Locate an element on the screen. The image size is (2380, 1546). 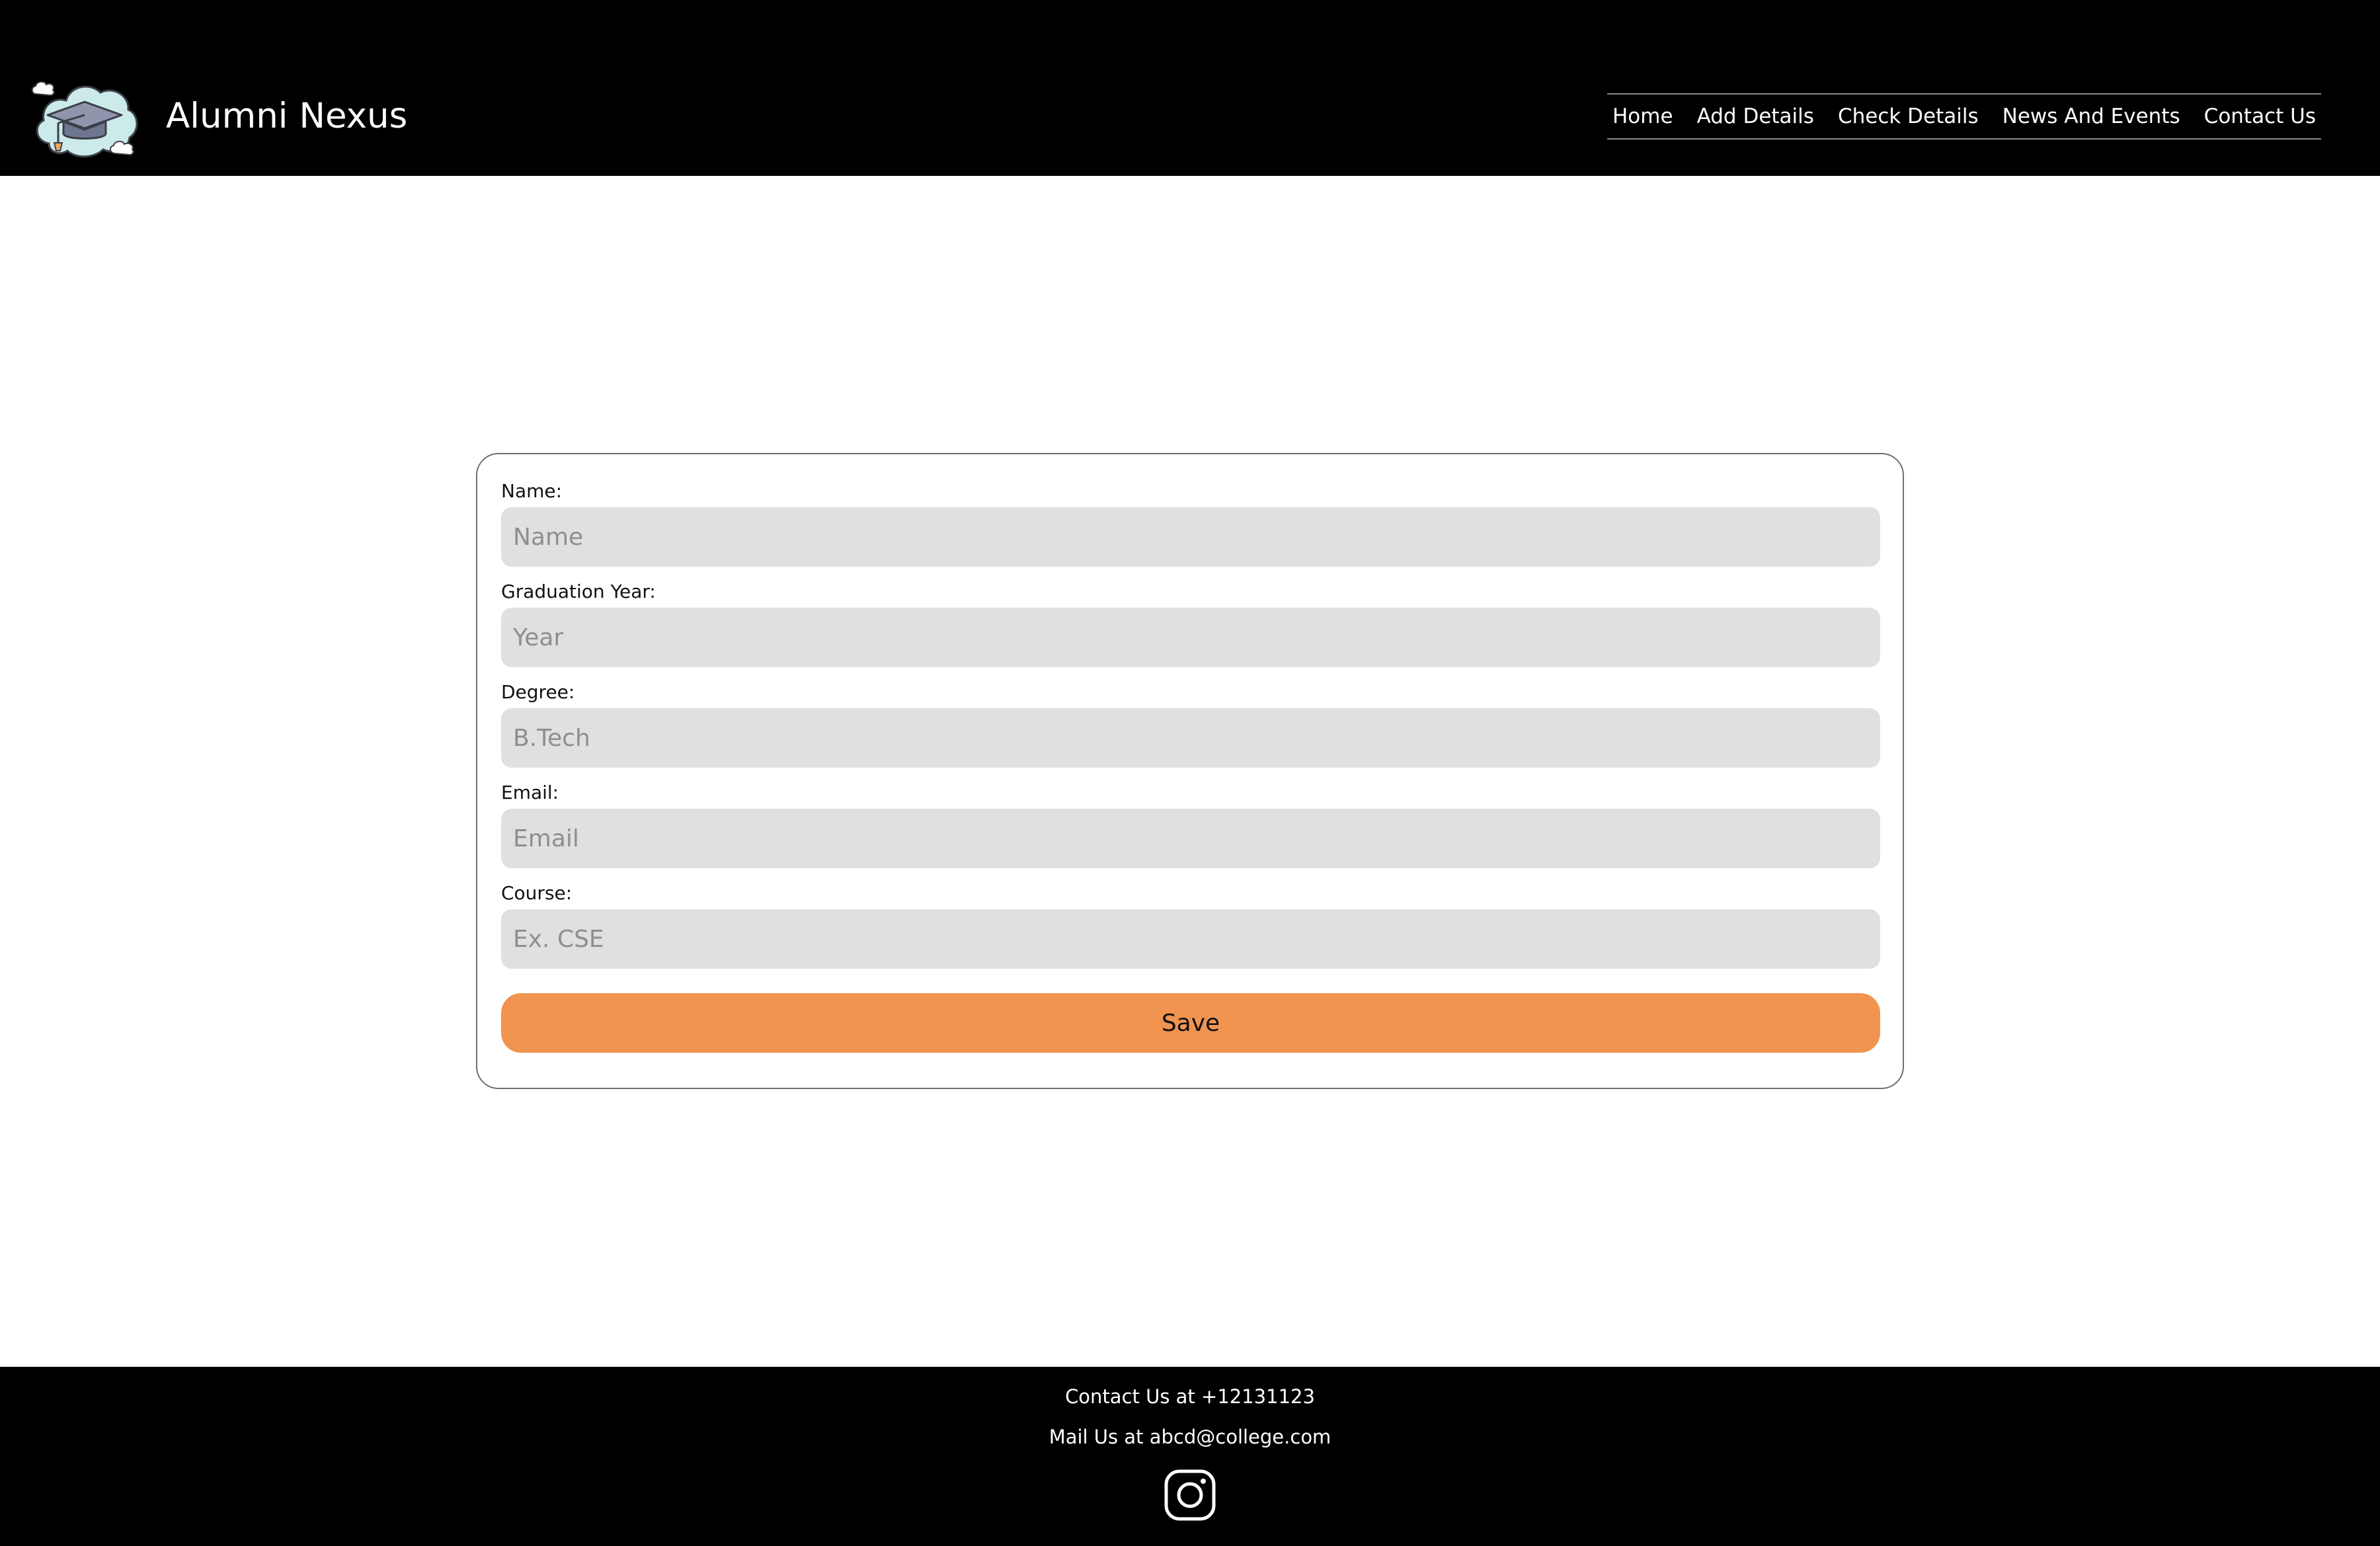
degree-label: Degree: is located at coordinates (538, 692).